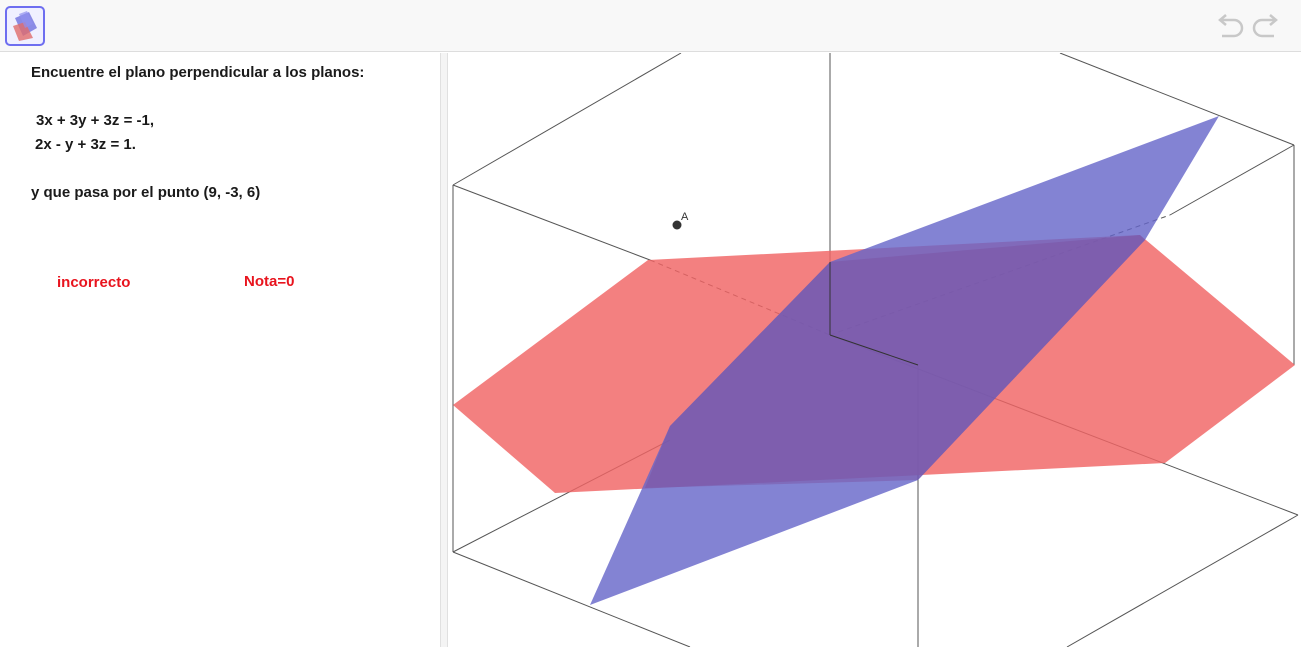 The image size is (1301, 647). Describe the element at coordinates (146, 192) in the screenshot. I see `point-statement: y que pasa por el punto (9, -3, 6)` at that location.